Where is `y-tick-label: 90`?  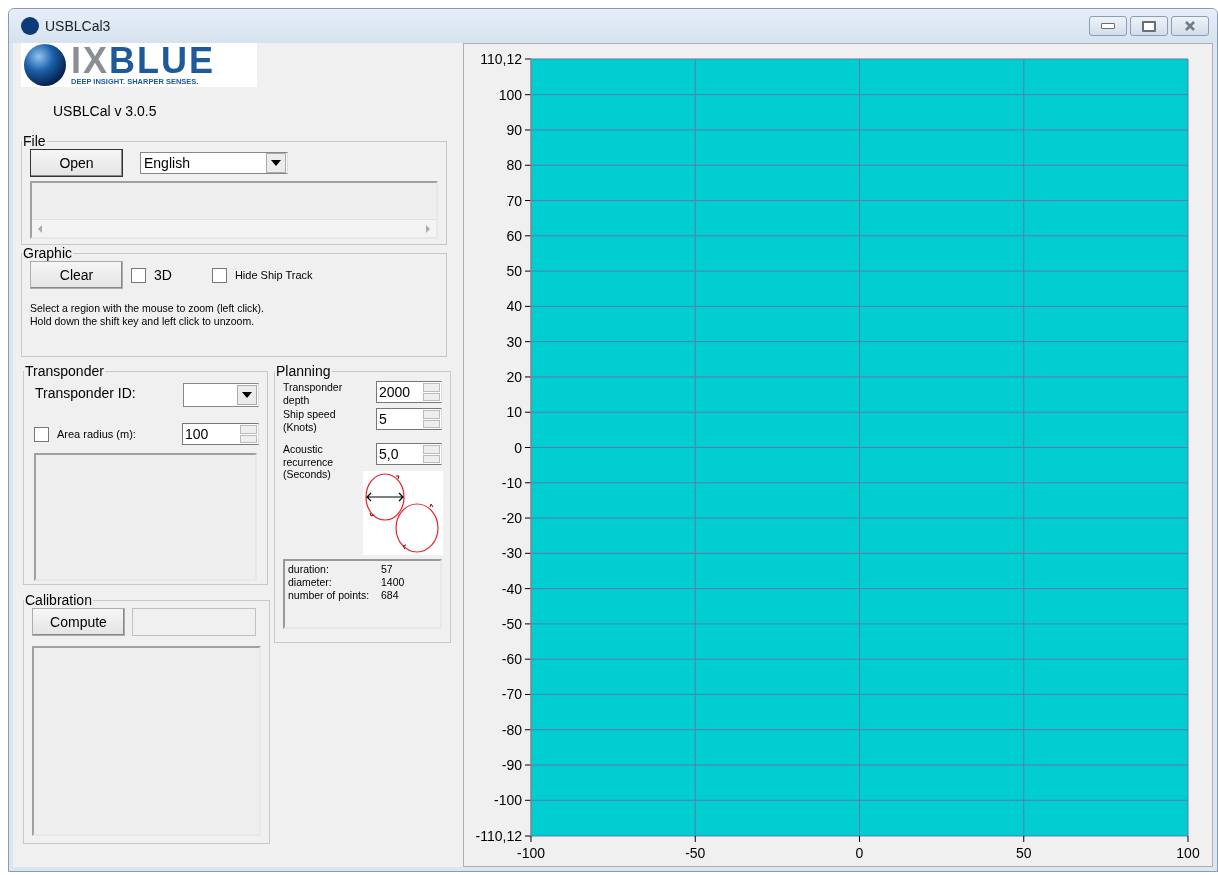
y-tick-label: 90 is located at coordinates (514, 130).